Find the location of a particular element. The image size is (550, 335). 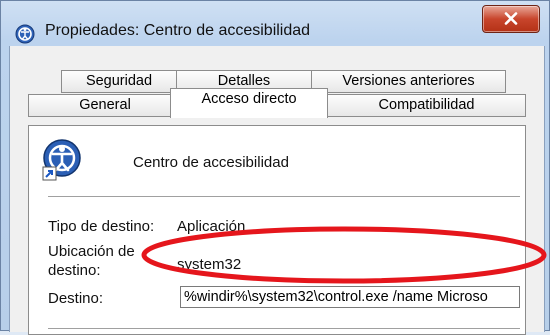

title-bar: Propiedades: Centro de accesibilidad is located at coordinates (275, 23).